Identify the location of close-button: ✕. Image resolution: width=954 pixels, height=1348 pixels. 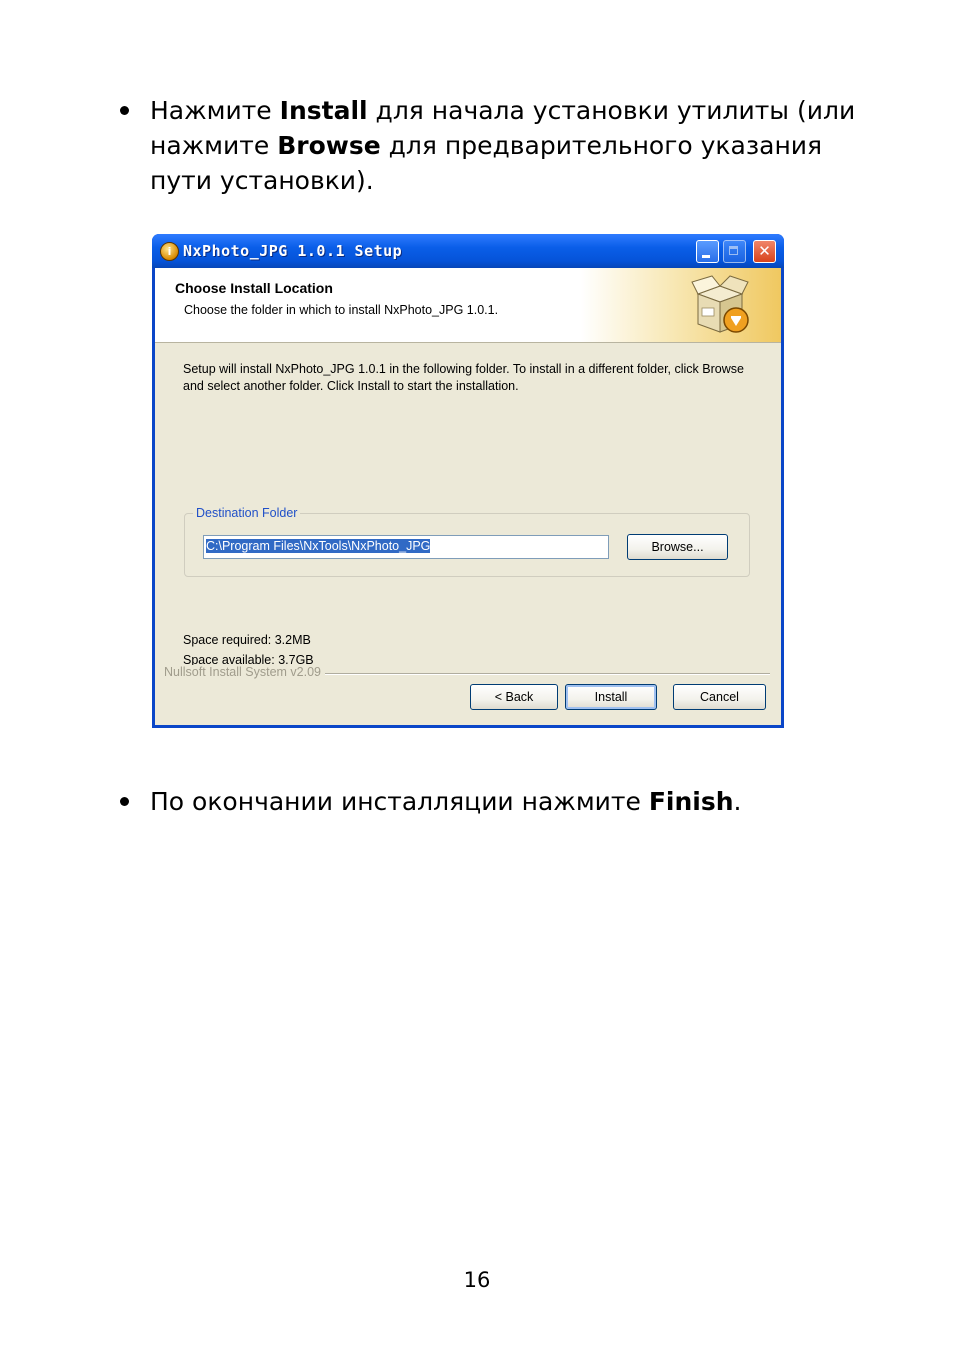
(764, 251).